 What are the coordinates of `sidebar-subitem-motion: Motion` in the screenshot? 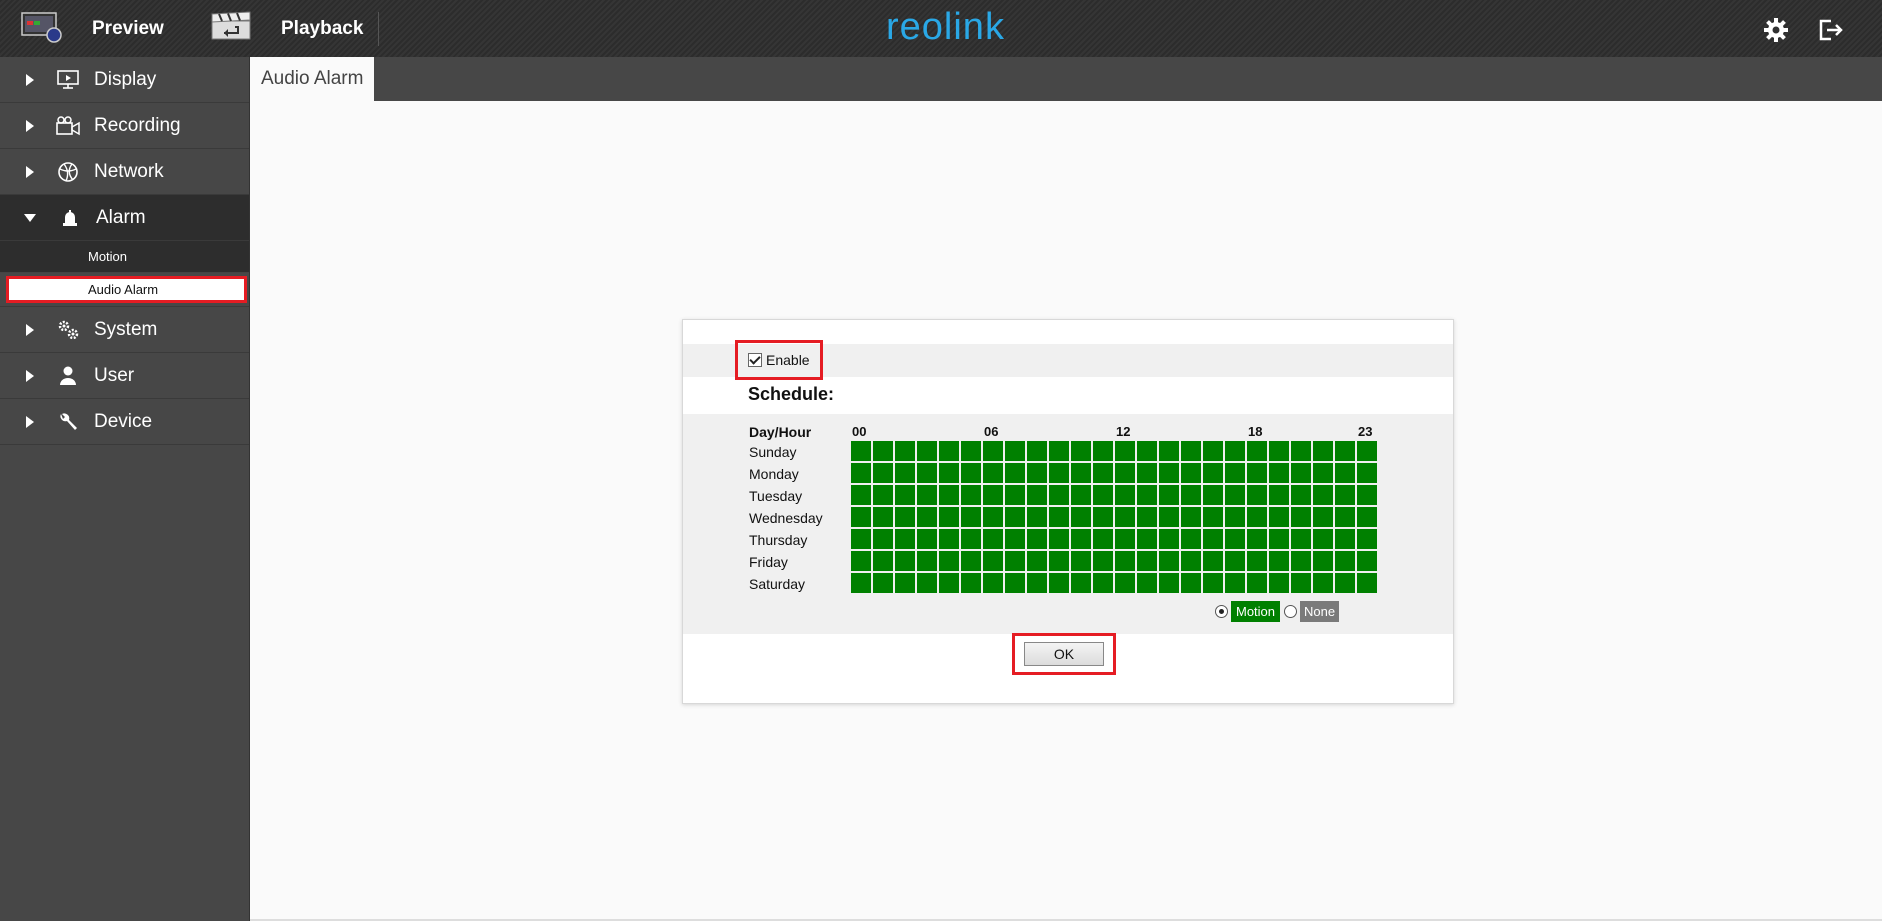 It's located at (124, 257).